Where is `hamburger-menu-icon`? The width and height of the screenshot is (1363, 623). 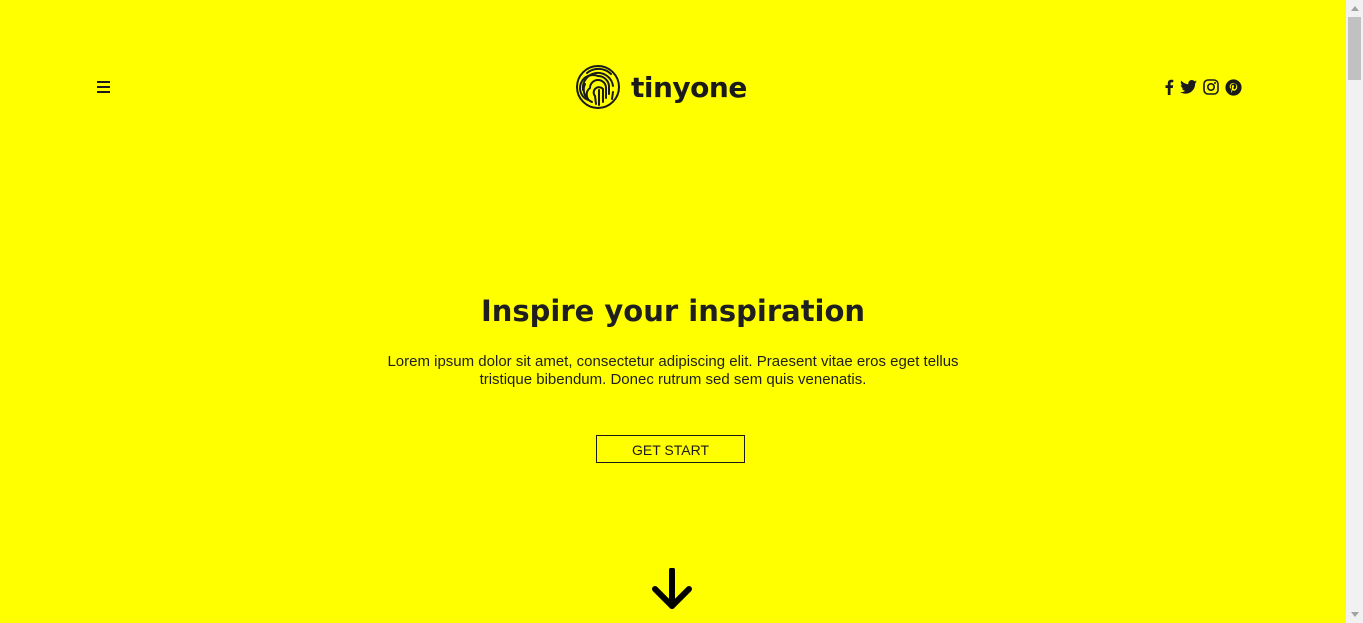 hamburger-menu-icon is located at coordinates (103, 87).